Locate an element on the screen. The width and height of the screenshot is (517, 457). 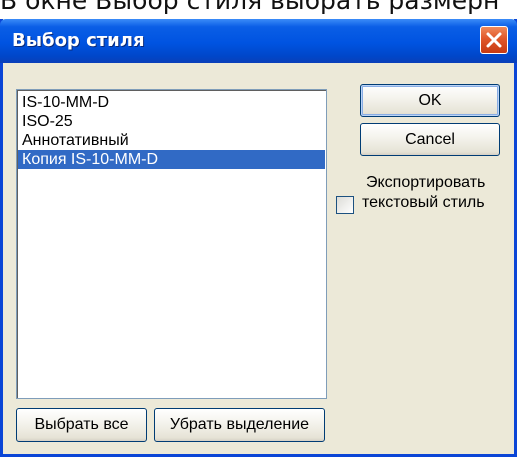
export-label-line2: текстовый стиль is located at coordinates (423, 202).